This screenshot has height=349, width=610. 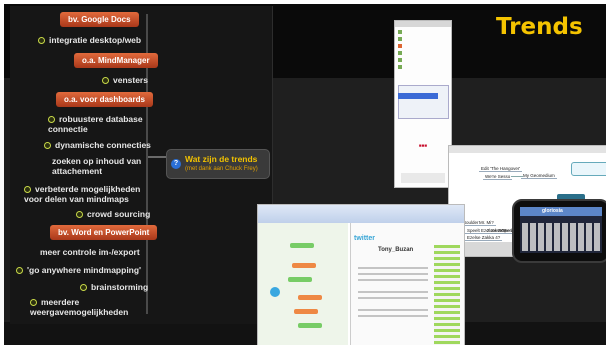 I want to click on window-titlebar, so click(x=423, y=24).